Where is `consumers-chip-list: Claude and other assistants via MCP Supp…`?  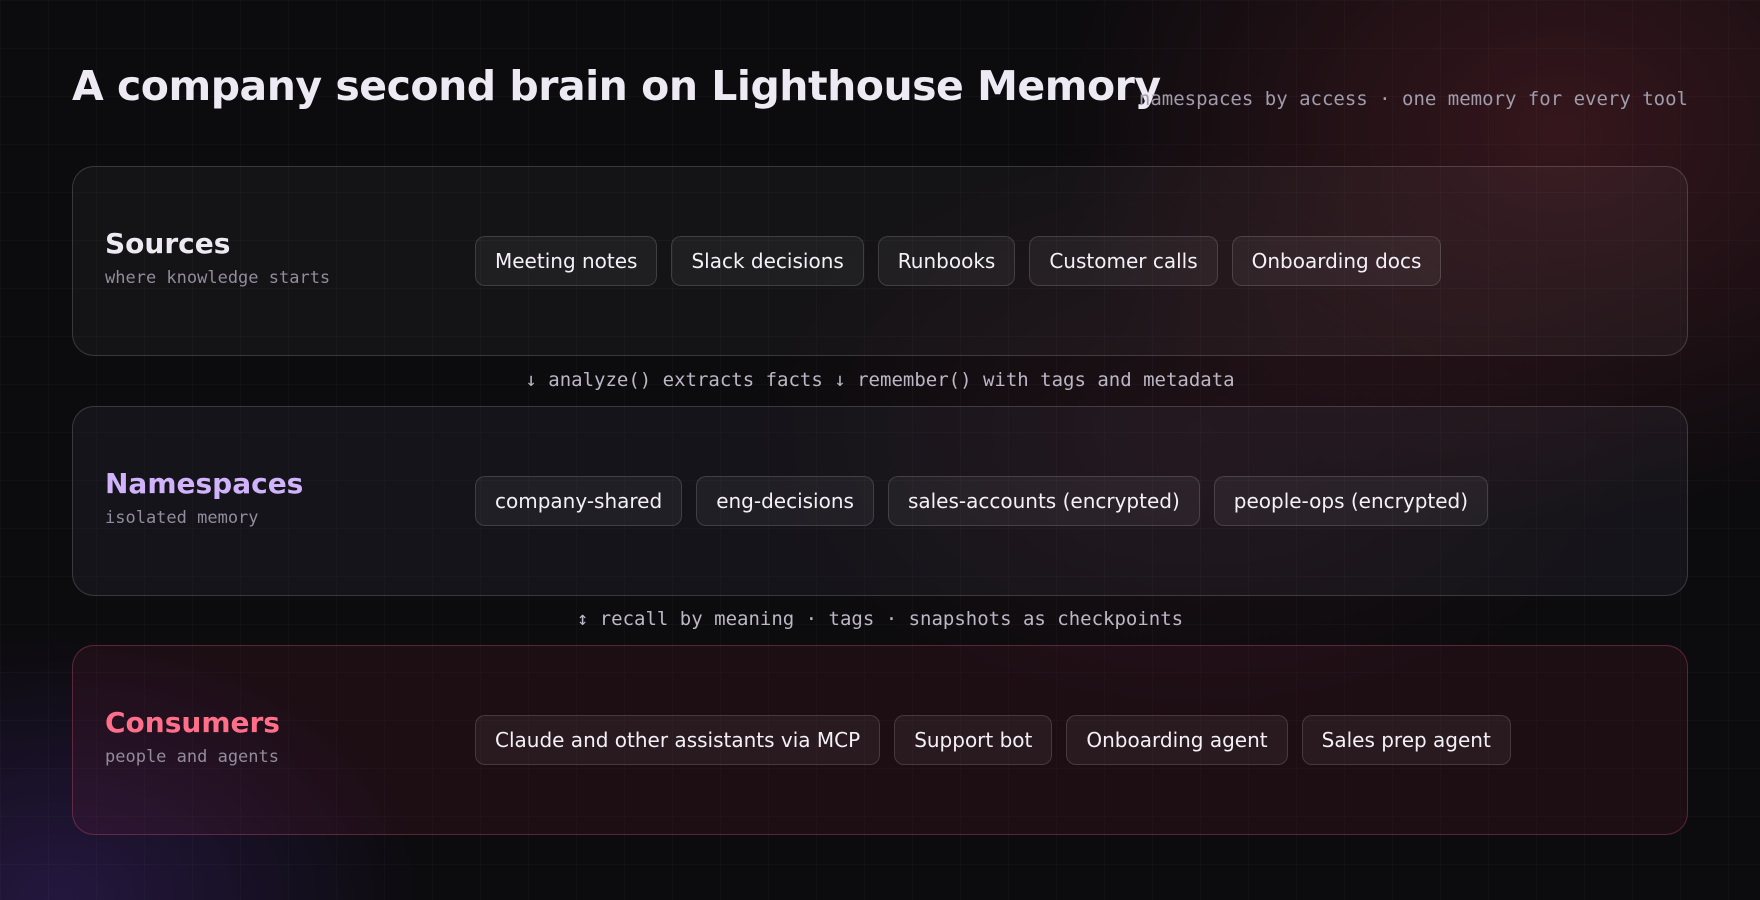
consumers-chip-list: Claude and other assistants via MCP Supp… is located at coordinates (993, 740).